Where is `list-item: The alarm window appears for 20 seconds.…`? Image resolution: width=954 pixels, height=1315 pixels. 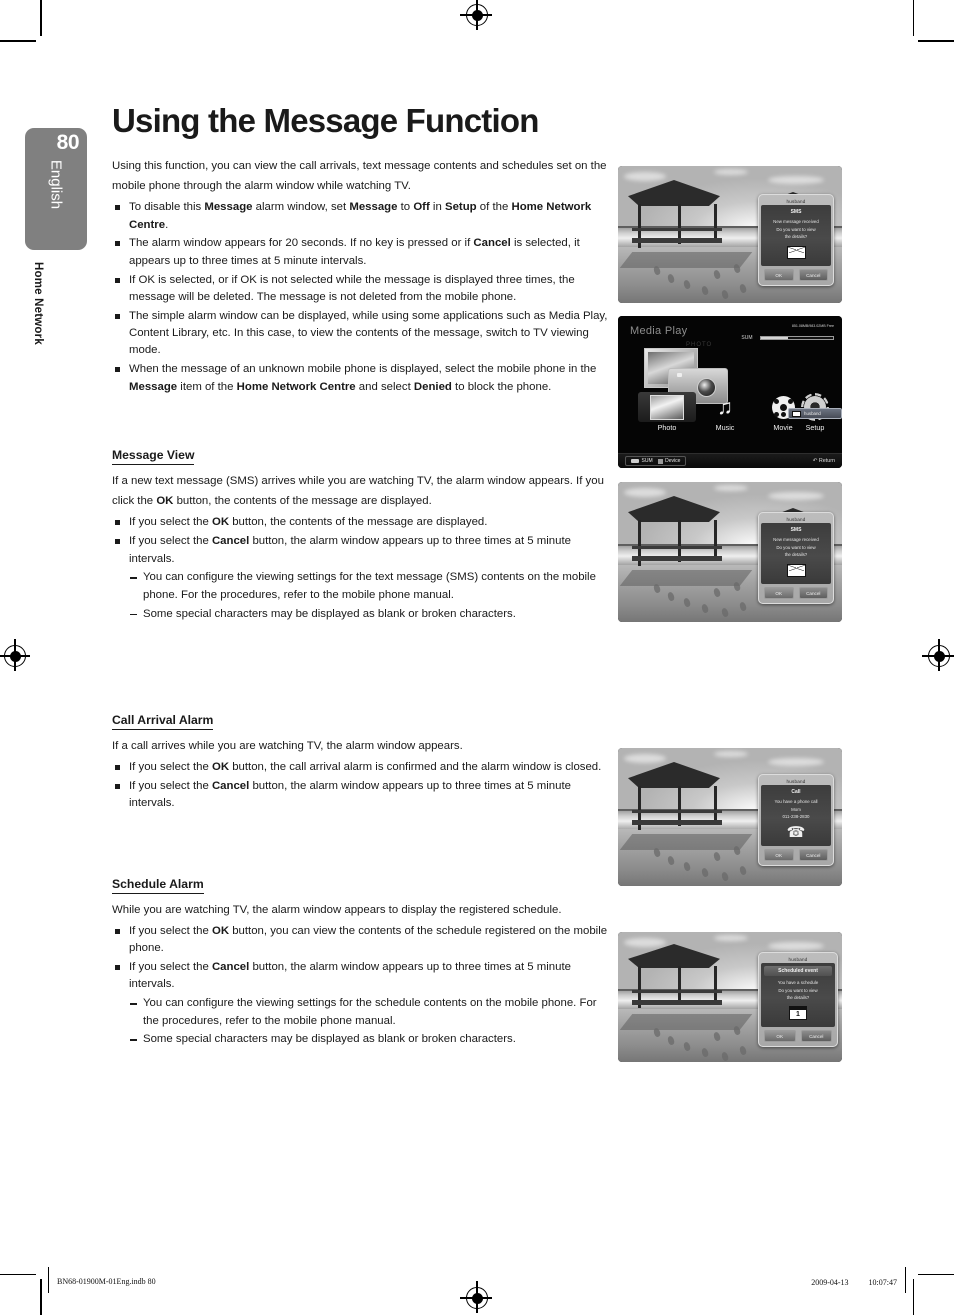
list-item: The alarm window appears for 20 seconds.… is located at coordinates (362, 252).